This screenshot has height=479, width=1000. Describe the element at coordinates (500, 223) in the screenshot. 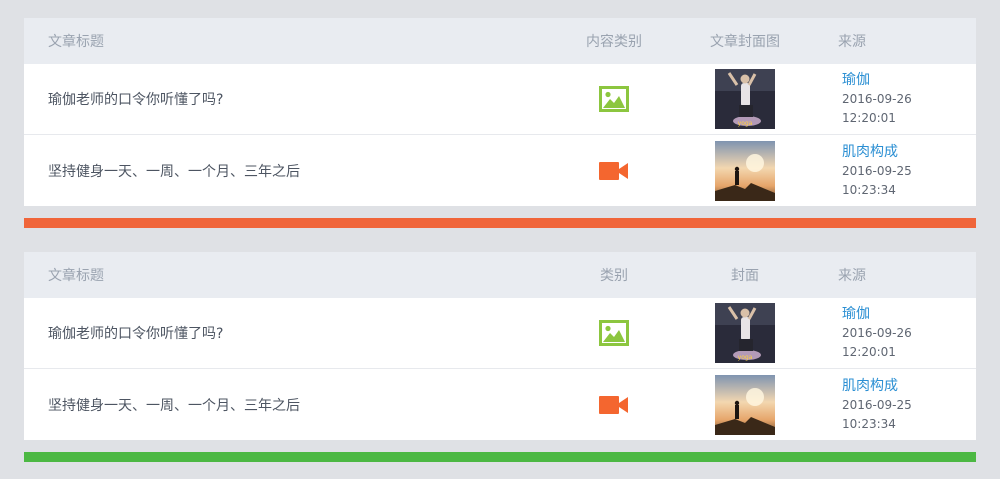

I see `accent-bar-orange` at that location.